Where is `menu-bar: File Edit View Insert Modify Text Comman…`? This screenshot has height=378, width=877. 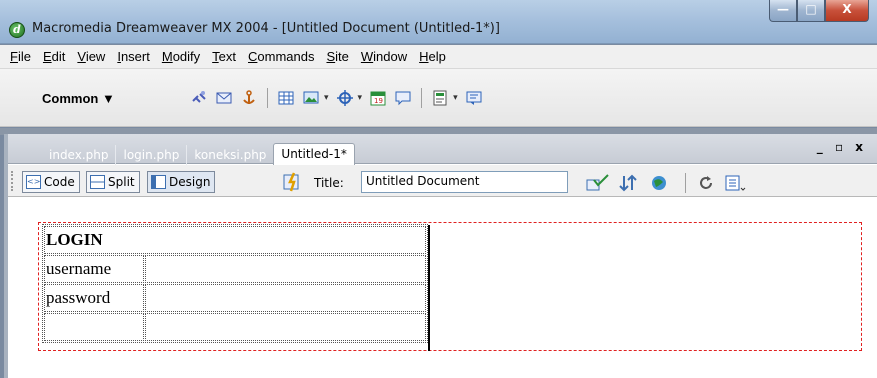 menu-bar: File Edit View Insert Modify Text Comman… is located at coordinates (438, 57).